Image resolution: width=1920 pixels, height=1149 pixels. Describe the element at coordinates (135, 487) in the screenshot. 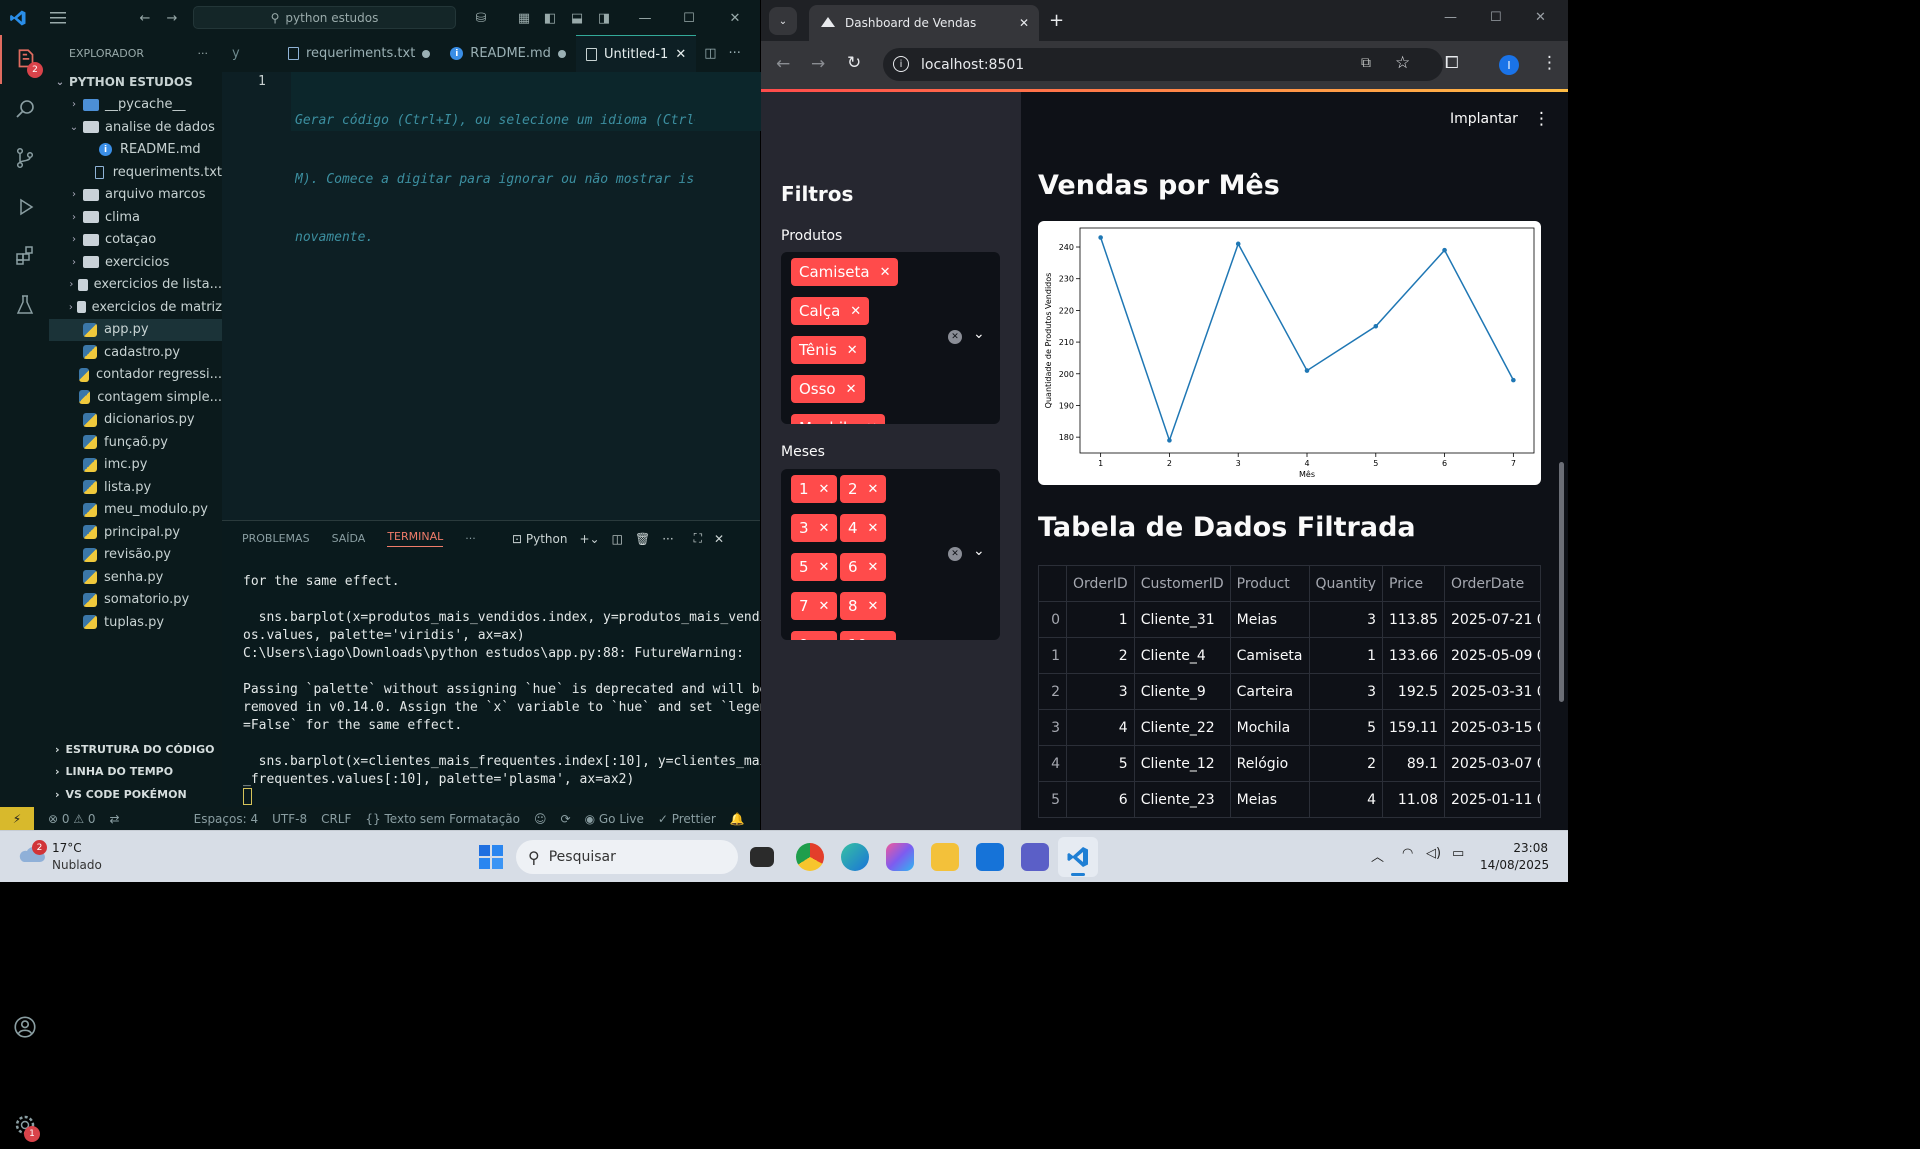

I see `tree-item: lista.py` at that location.